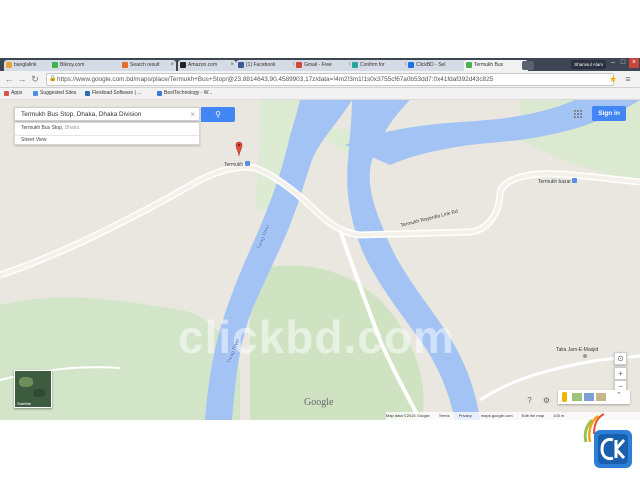 This screenshot has width=640, height=480. What do you see at coordinates (465, 415) in the screenshot?
I see `privacy-link: Privacy` at bounding box center [465, 415].